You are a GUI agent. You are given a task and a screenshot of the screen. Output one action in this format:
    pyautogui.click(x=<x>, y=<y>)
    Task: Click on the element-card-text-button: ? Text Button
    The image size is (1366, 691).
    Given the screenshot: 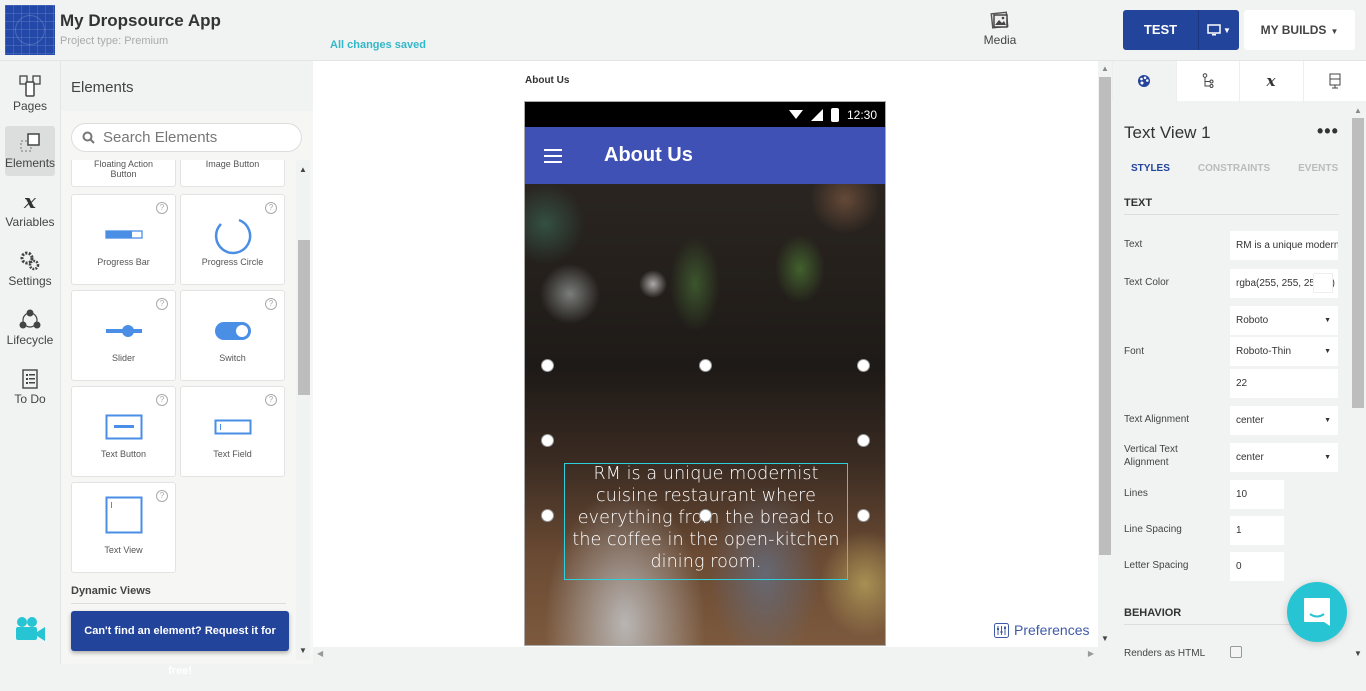 What is the action you would take?
    pyautogui.click(x=123, y=431)
    